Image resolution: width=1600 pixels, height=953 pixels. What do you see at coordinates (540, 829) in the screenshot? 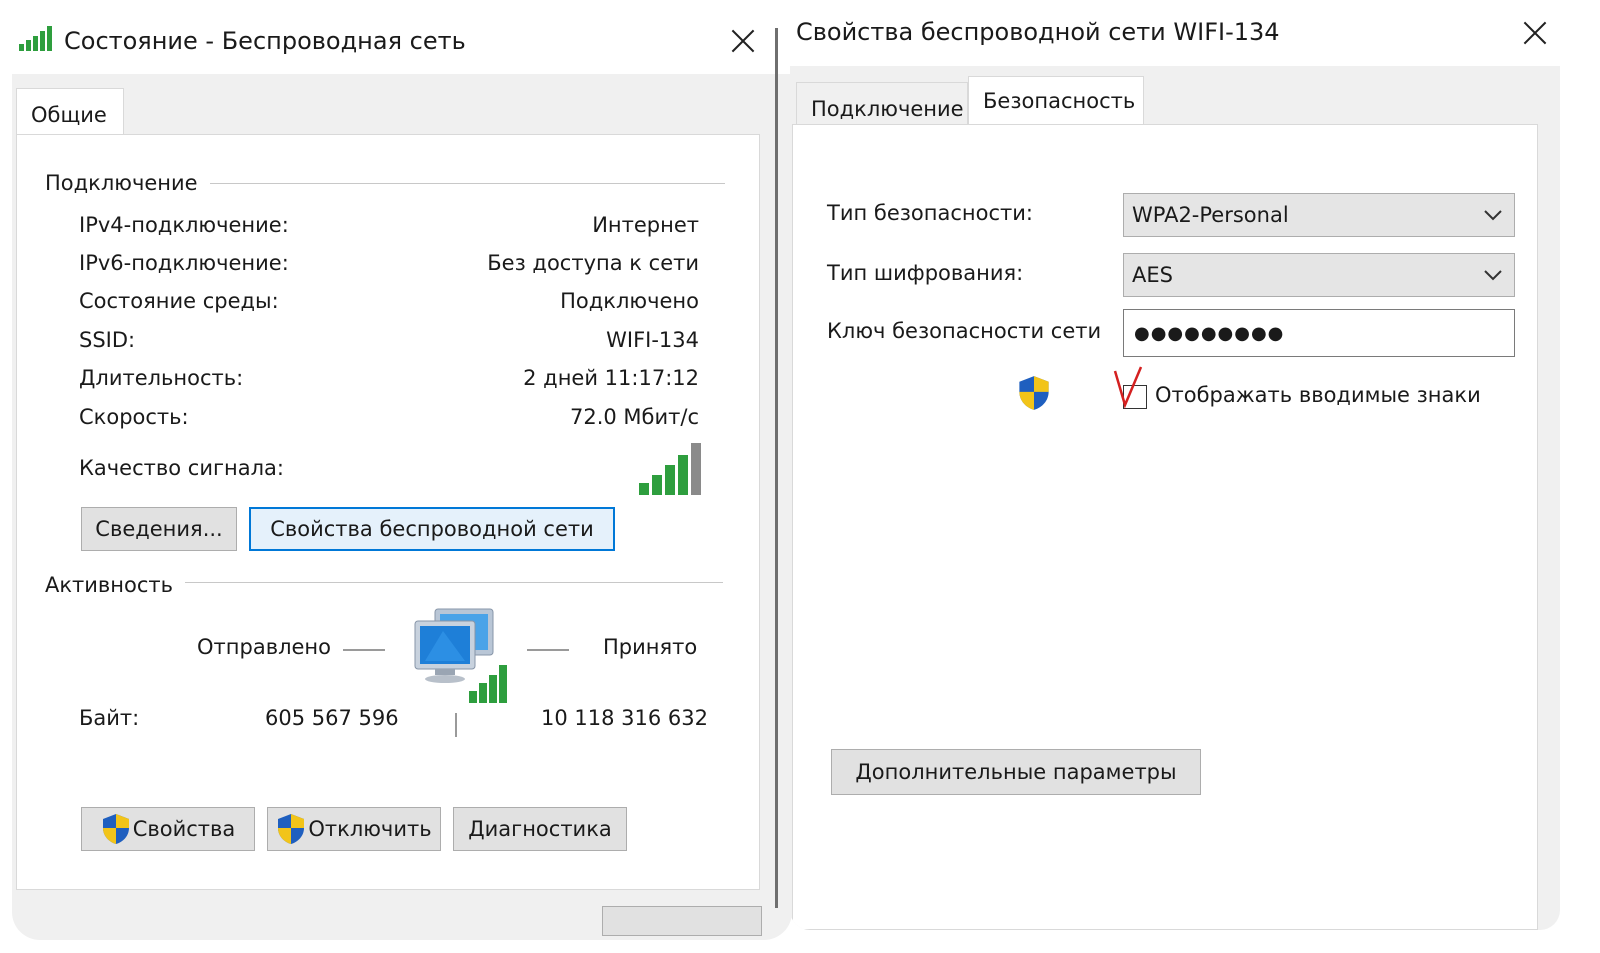
I see `diagnostics-button: Диагностика` at bounding box center [540, 829].